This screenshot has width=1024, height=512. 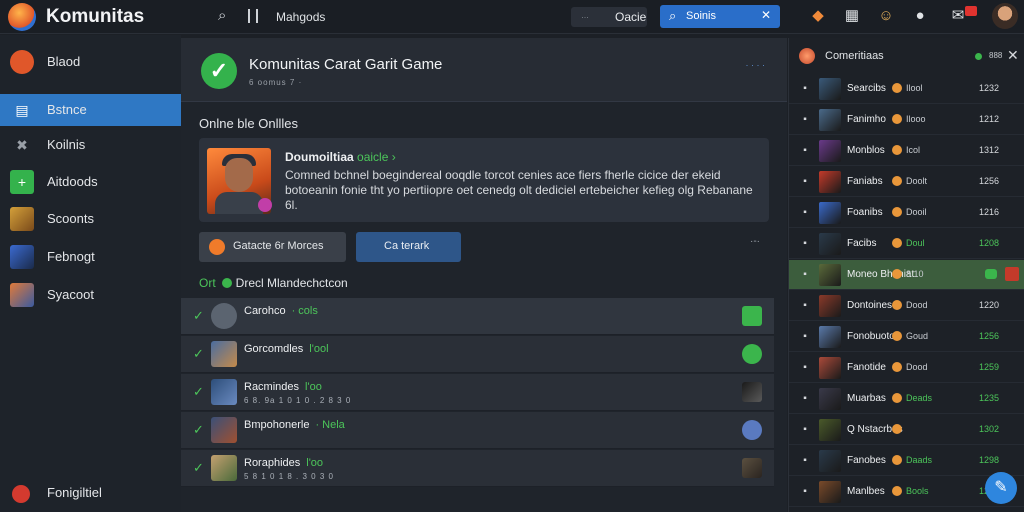 I want to click on chip-value: Oacie, so click(x=631, y=17).